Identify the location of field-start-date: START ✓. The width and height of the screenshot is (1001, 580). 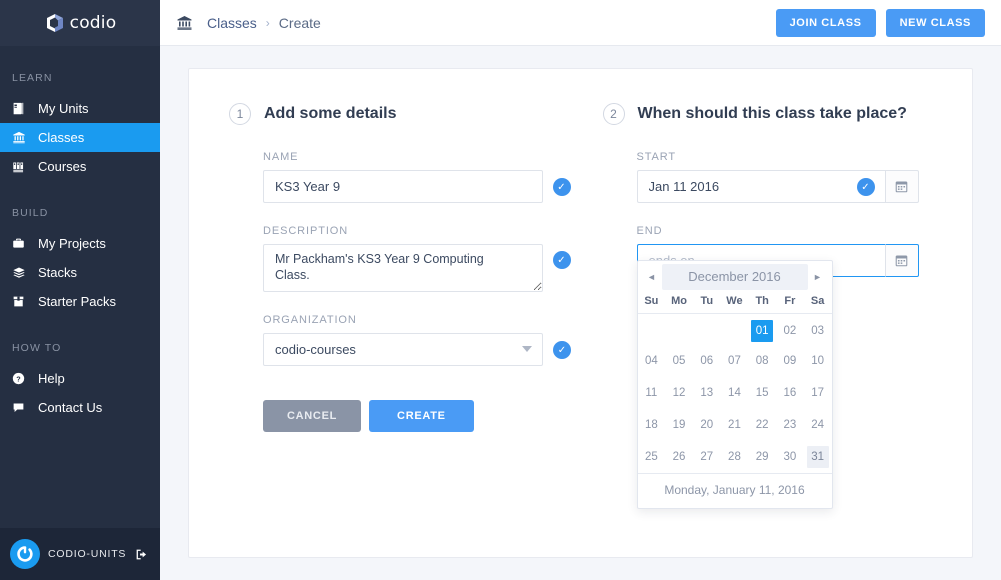
(784, 177).